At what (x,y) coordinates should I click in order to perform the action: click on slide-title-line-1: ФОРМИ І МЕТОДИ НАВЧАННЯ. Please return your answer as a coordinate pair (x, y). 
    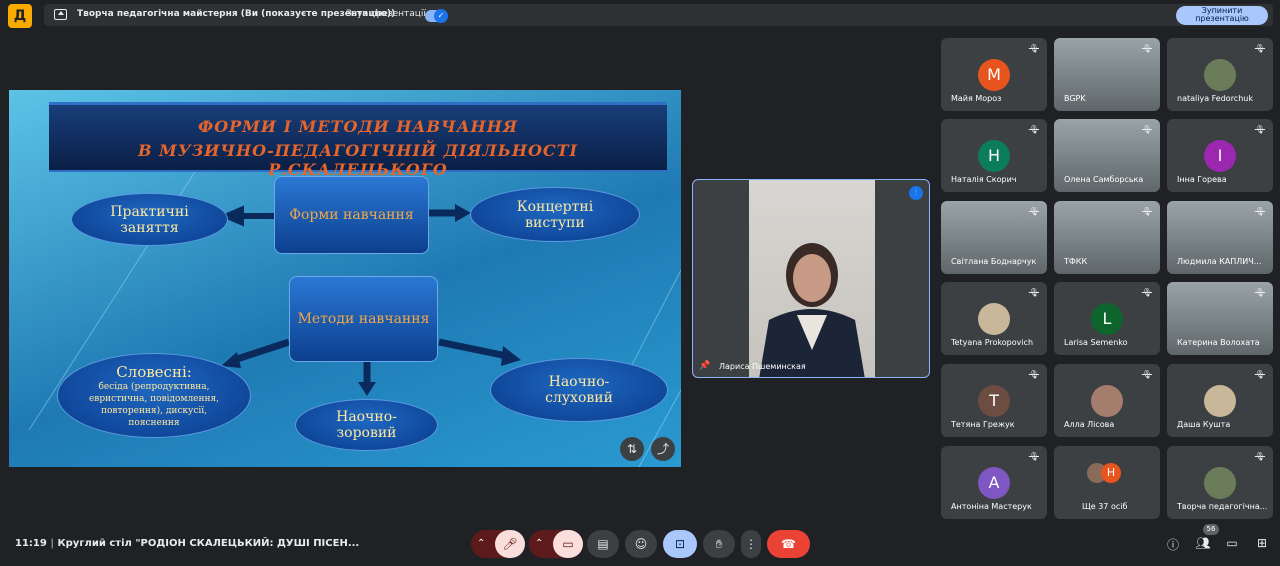
    Looking at the image, I should click on (358, 126).